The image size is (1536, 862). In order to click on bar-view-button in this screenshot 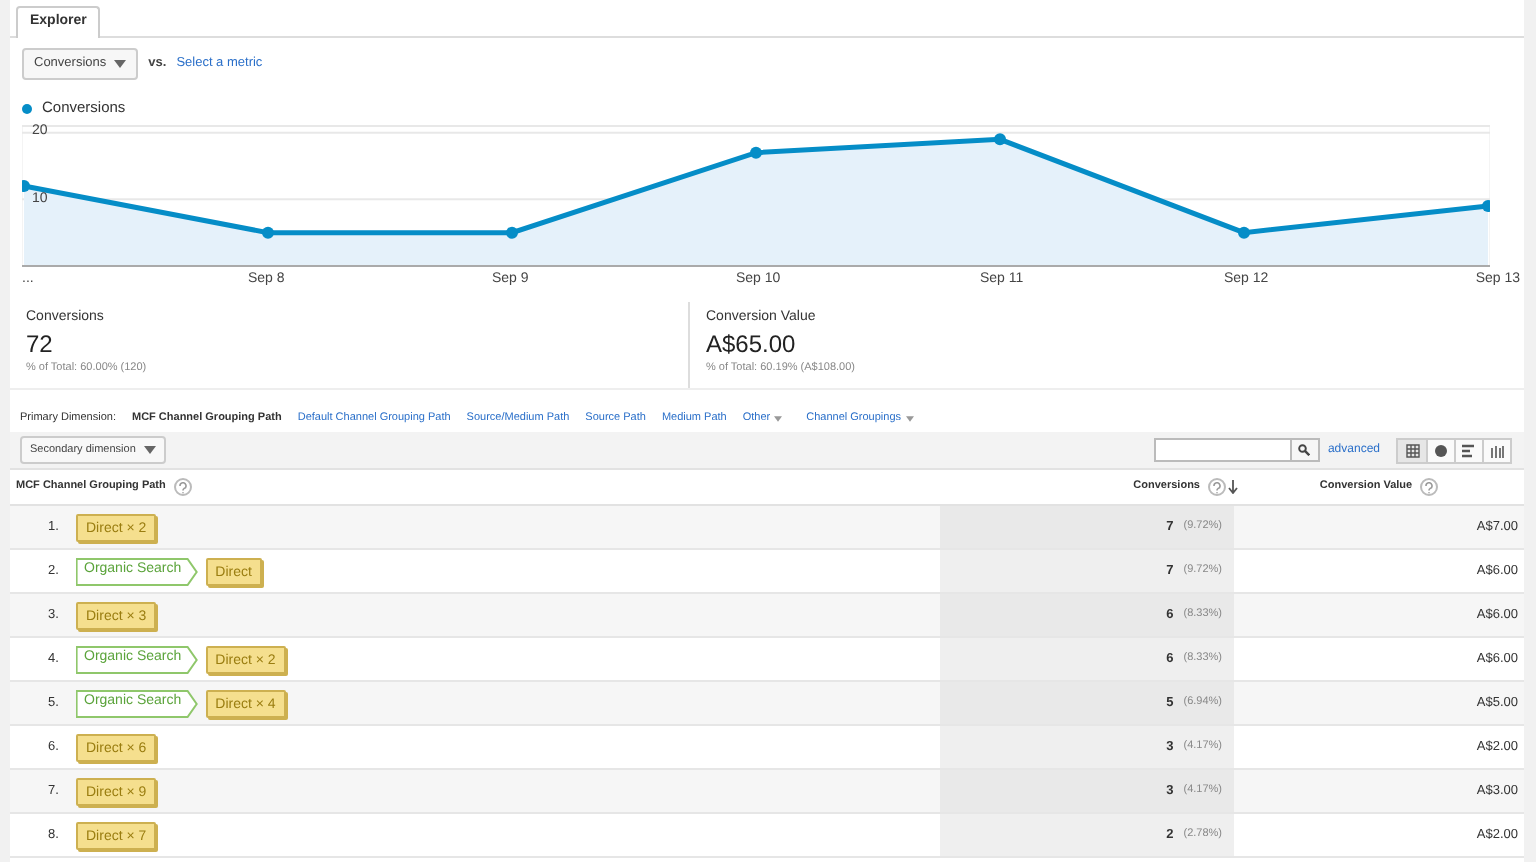, I will do `click(1468, 450)`.